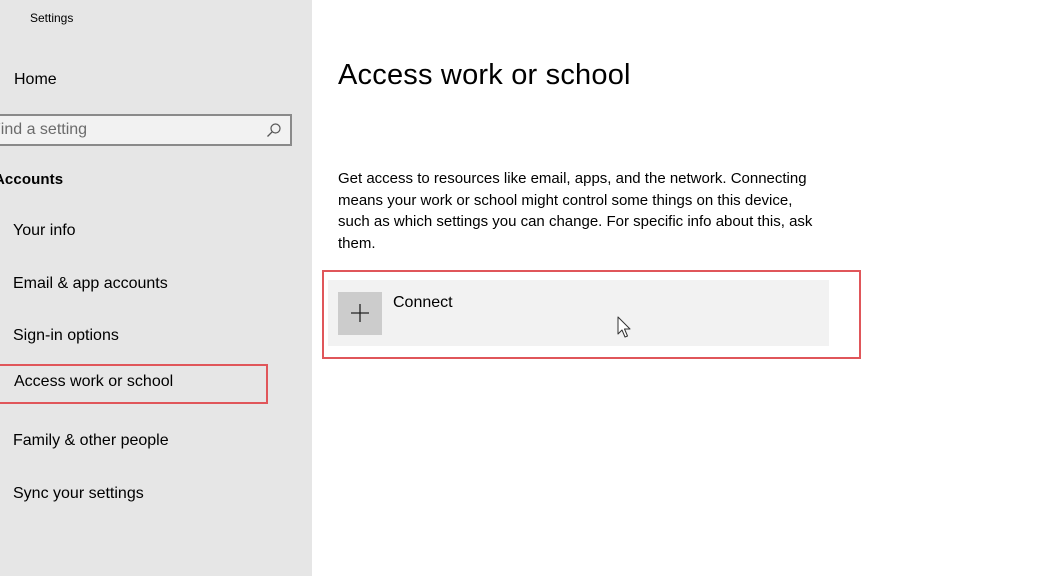 The height and width of the screenshot is (576, 1038). I want to click on search-box, so click(146, 130).